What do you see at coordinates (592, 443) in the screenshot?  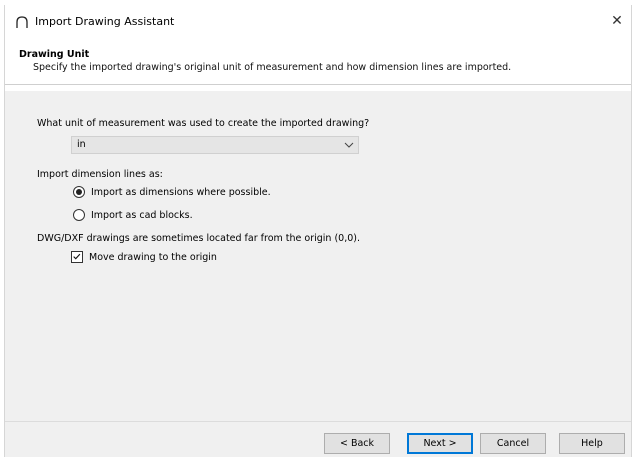 I see `help-button: Help` at bounding box center [592, 443].